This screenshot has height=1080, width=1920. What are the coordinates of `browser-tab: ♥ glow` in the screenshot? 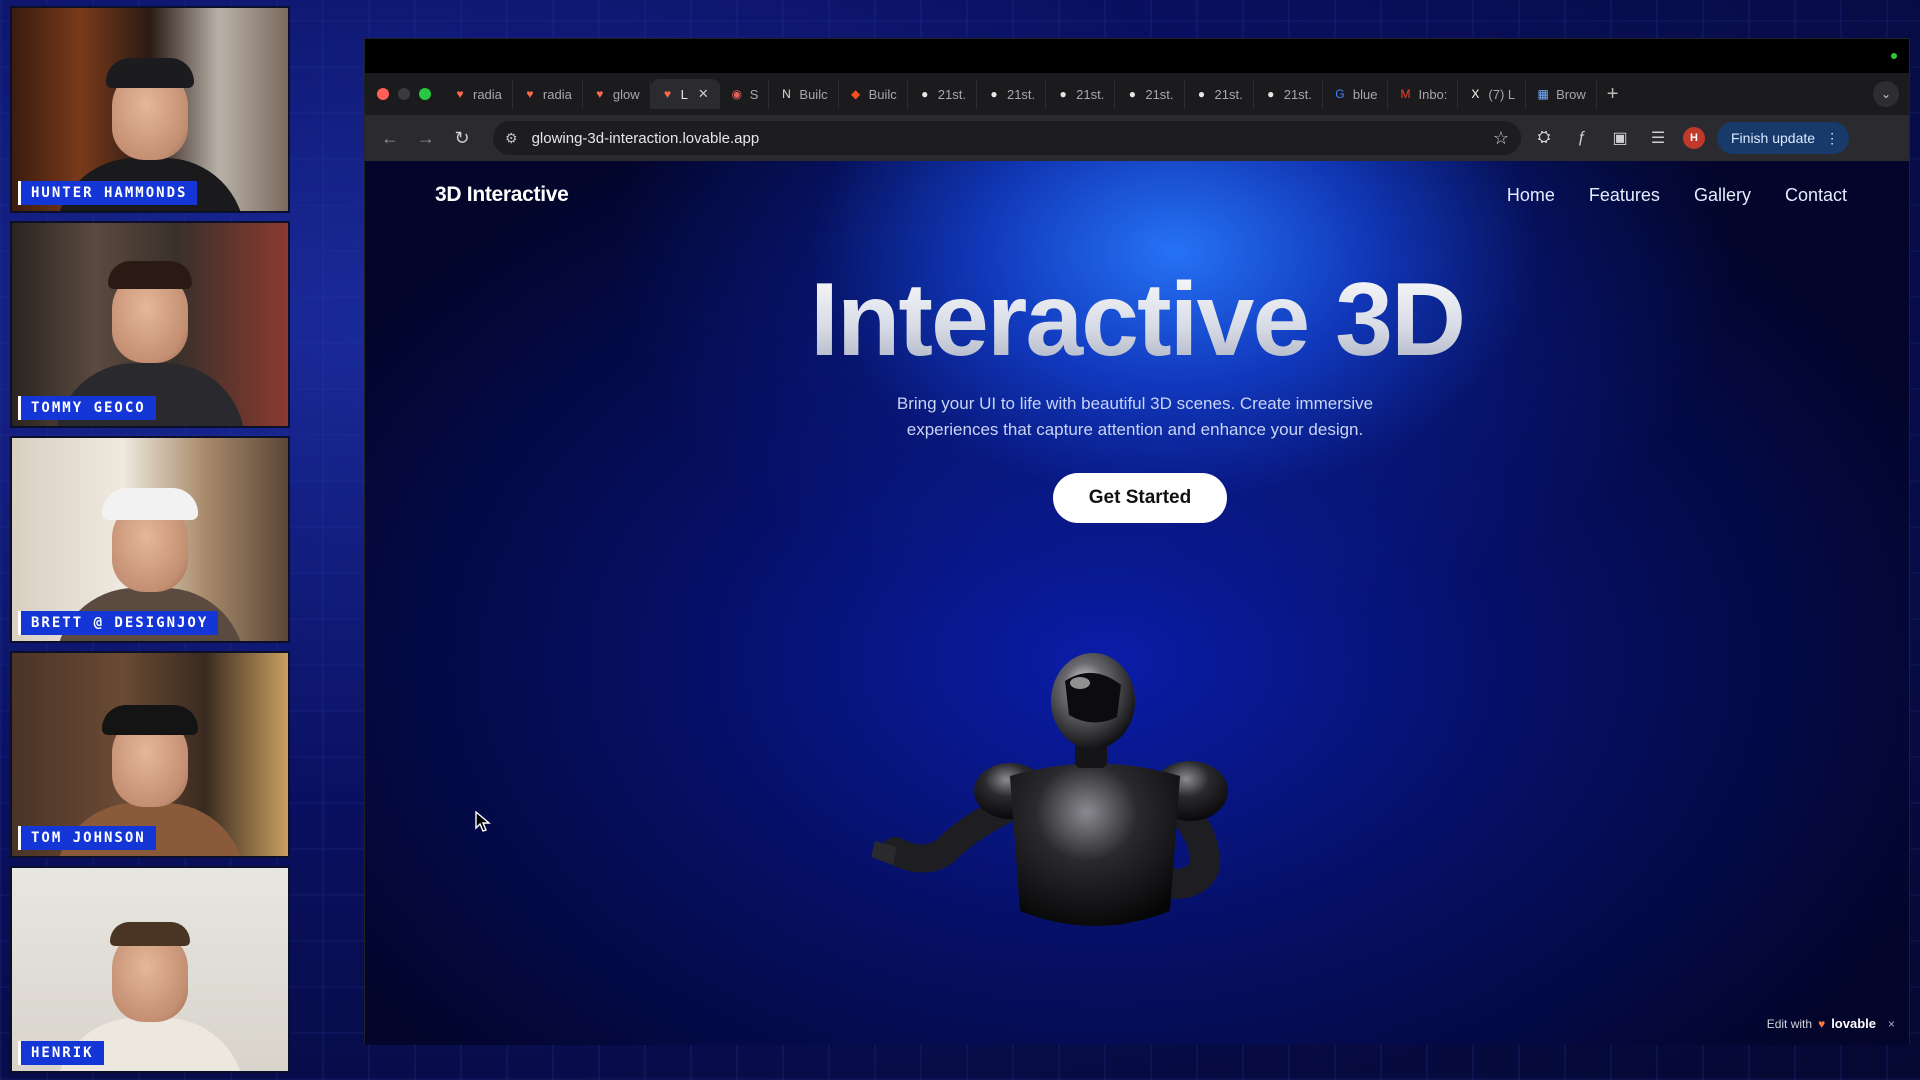 It's located at (617, 94).